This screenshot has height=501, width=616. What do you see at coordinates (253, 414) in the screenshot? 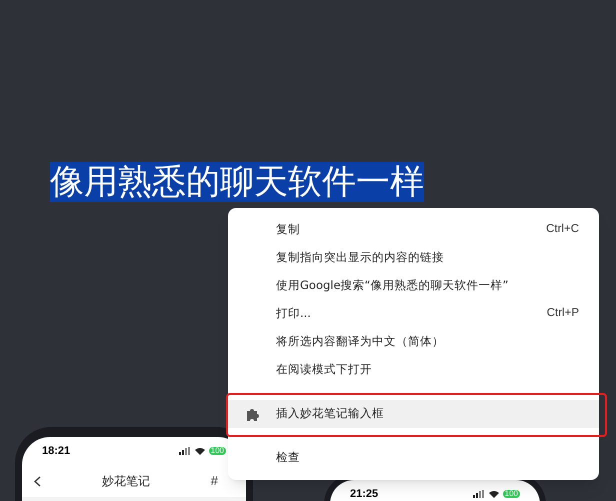
I see `puzzle-piece-icon` at bounding box center [253, 414].